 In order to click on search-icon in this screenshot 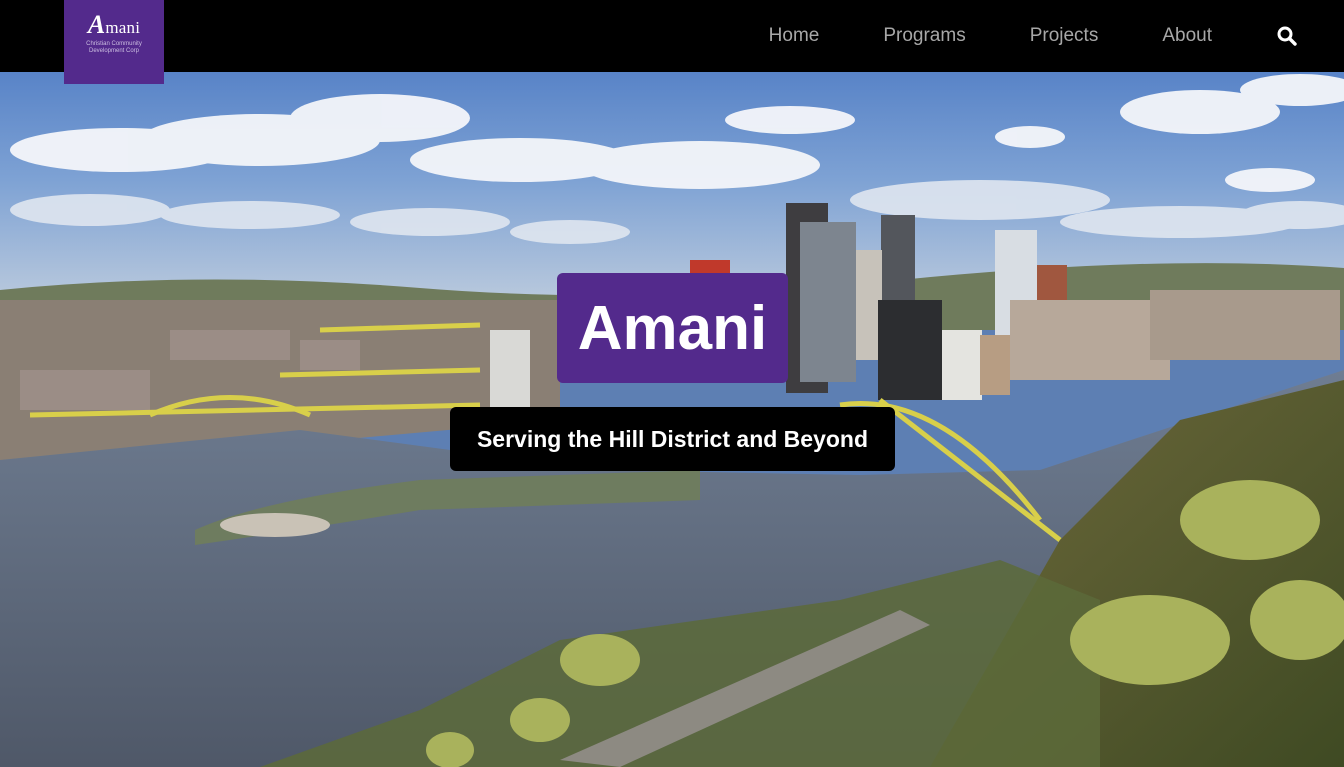, I will do `click(1287, 36)`.